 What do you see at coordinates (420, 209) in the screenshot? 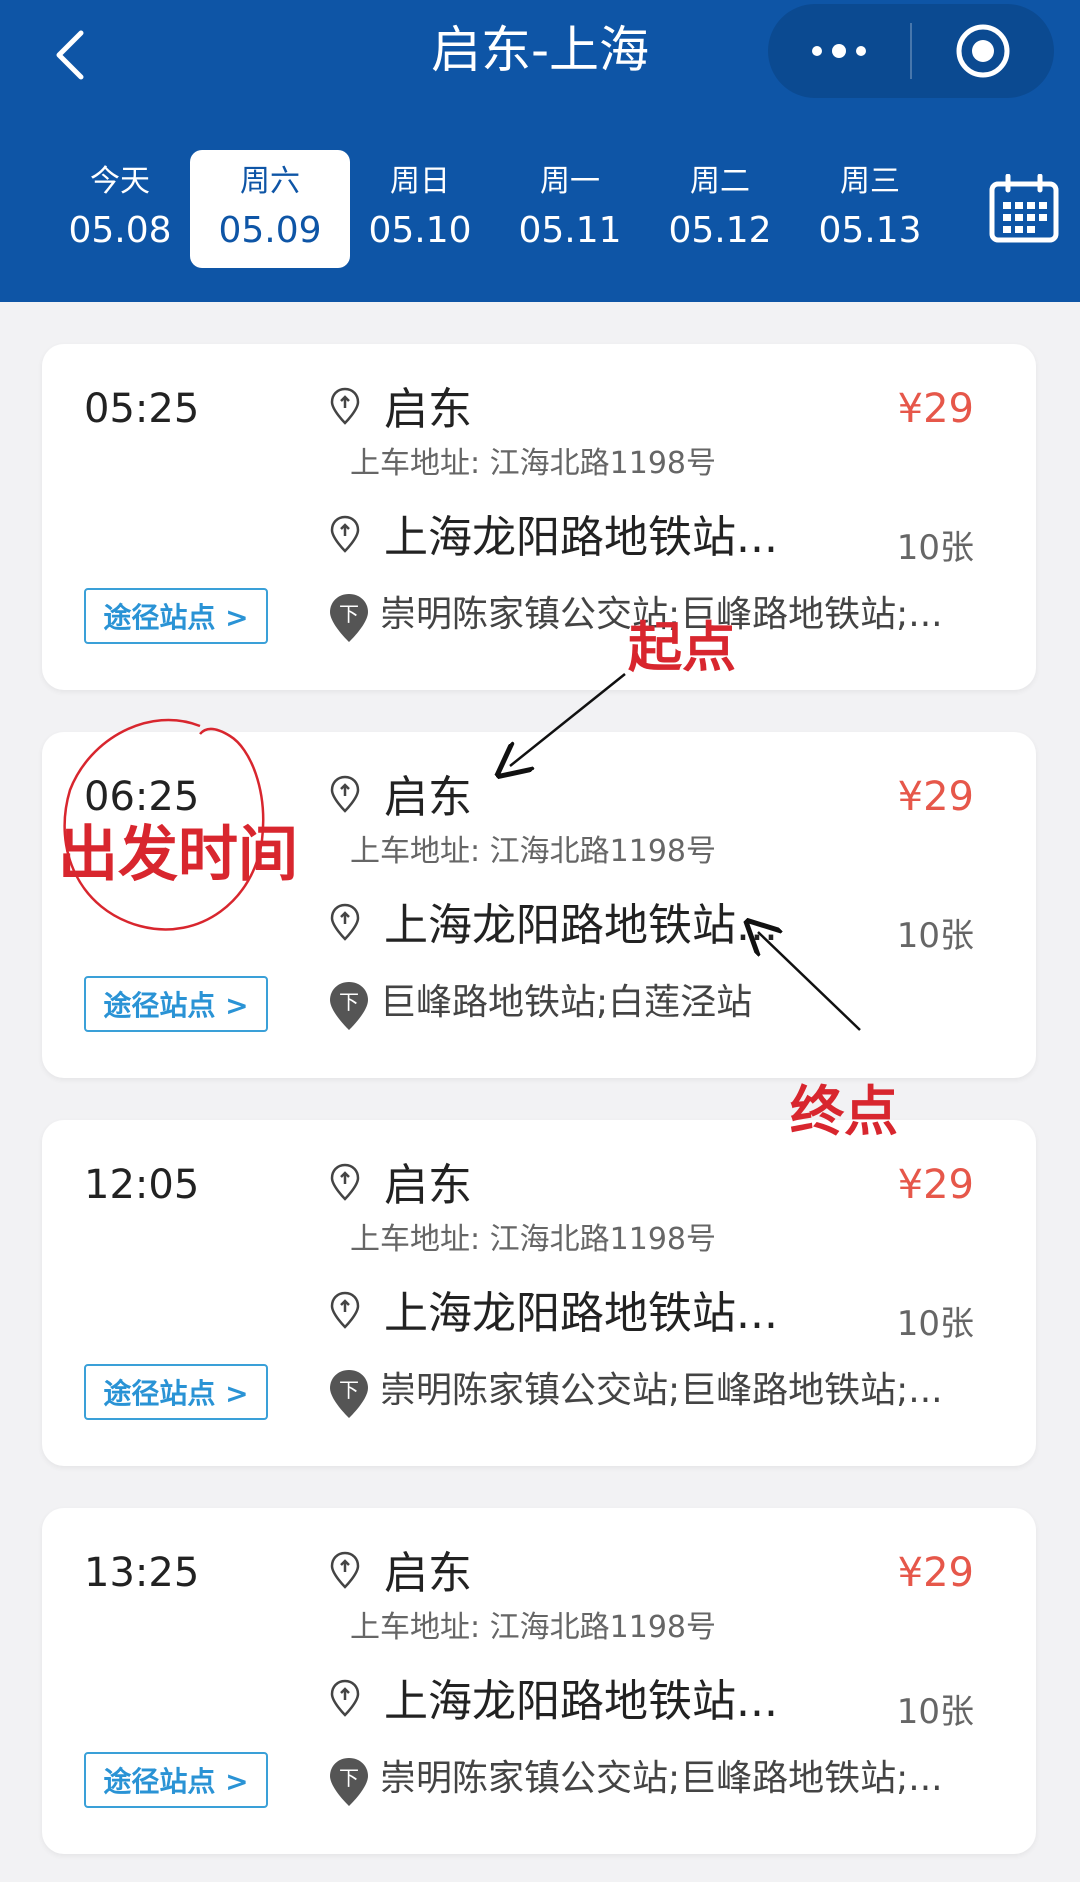
I see `date-tab-sunday: 周日 05.10` at bounding box center [420, 209].